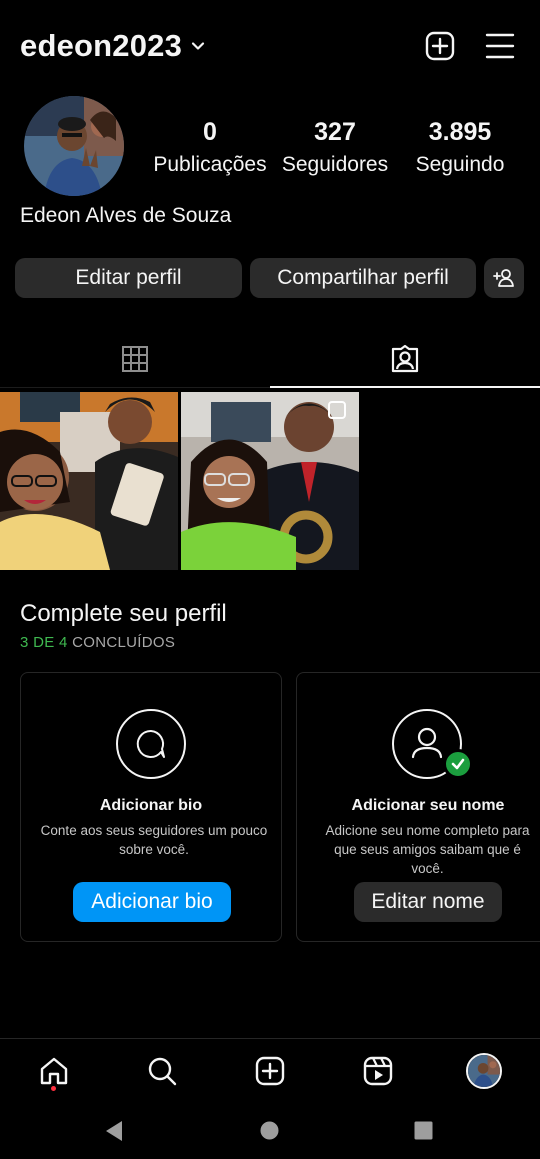  I want to click on create-icon, so click(270, 1071).